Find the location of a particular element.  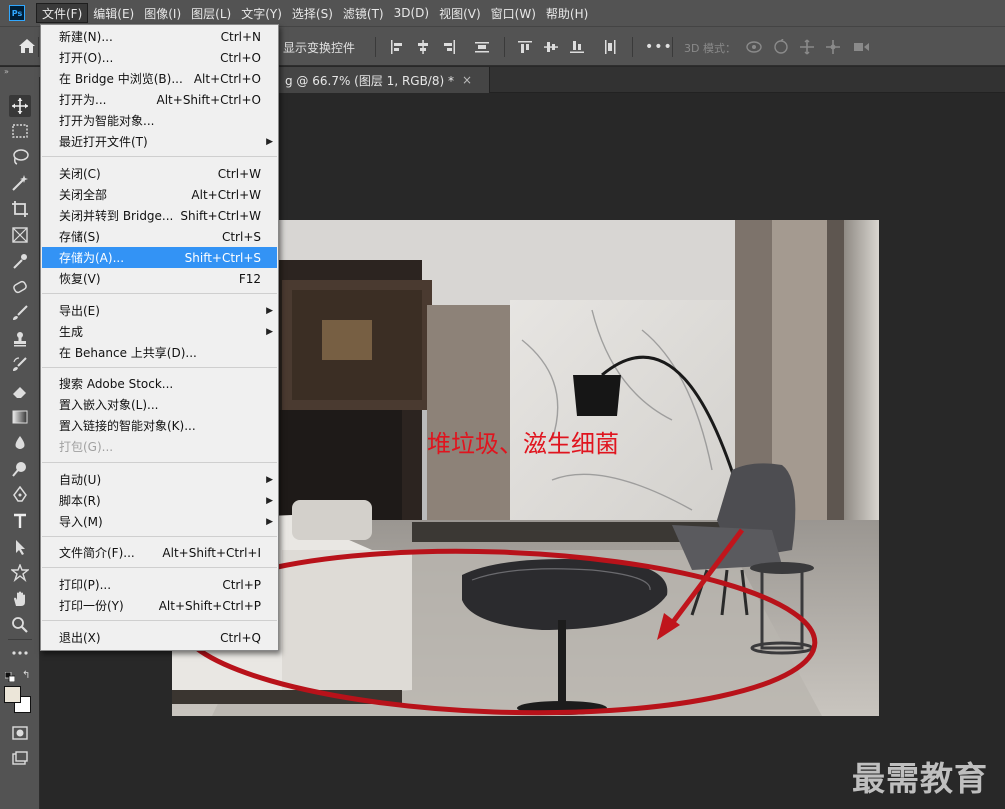

close-icon: × is located at coordinates (467, 80).